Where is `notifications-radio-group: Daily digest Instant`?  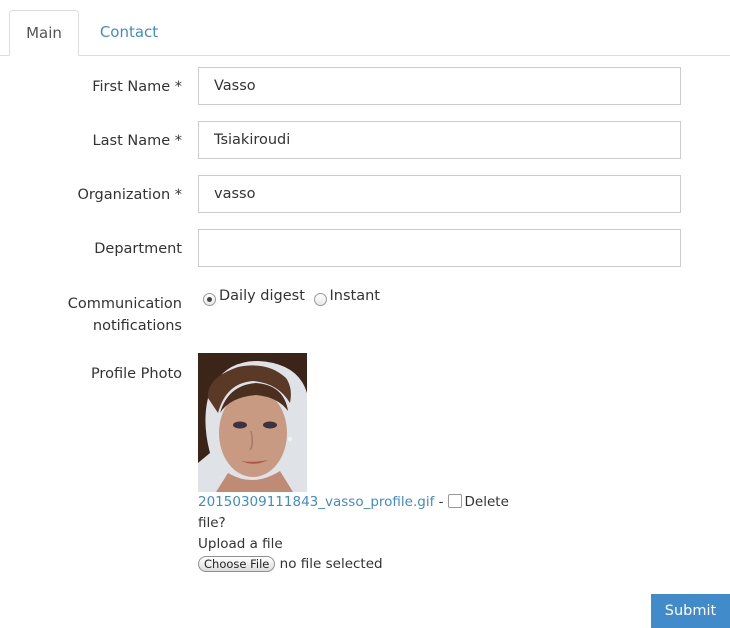 notifications-radio-group: Daily digest Instant is located at coordinates (291, 297).